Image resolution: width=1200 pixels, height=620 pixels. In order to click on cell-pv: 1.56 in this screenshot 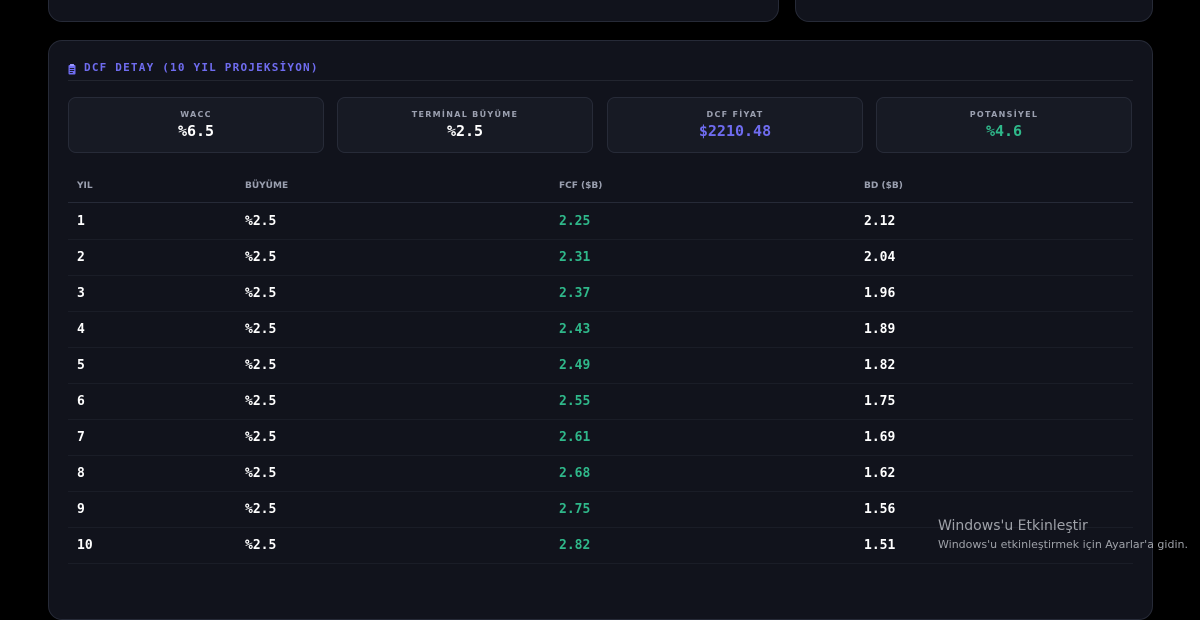, I will do `click(880, 509)`.